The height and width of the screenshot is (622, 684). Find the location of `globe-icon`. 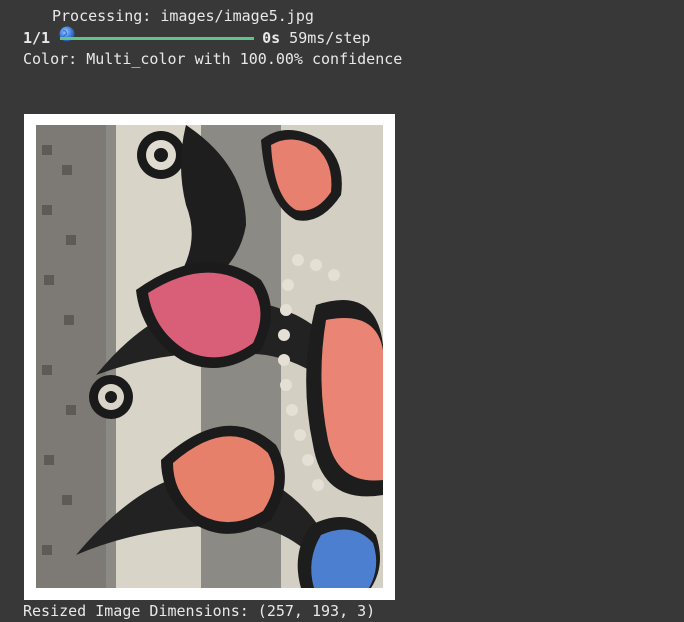

globe-icon is located at coordinates (49, 25).